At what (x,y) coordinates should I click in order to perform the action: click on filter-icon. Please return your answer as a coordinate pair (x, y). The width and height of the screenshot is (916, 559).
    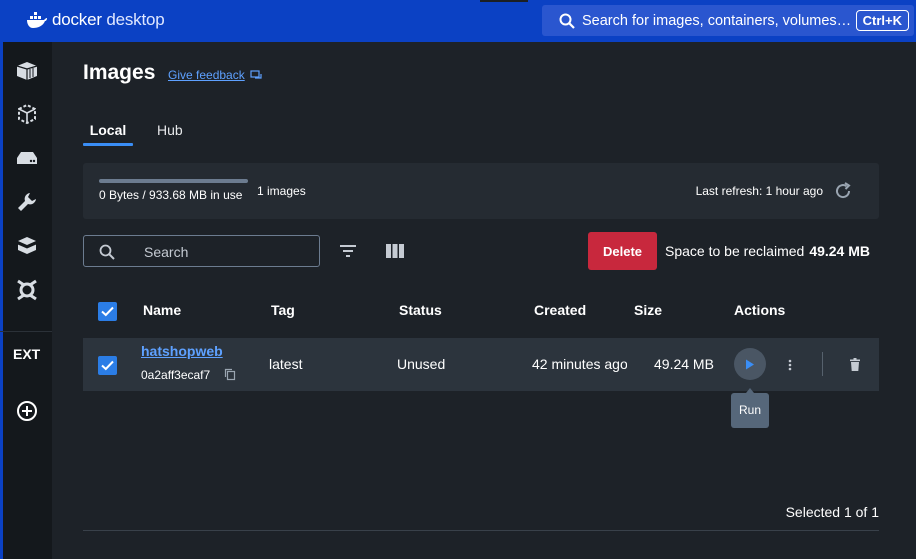
    Looking at the image, I should click on (348, 251).